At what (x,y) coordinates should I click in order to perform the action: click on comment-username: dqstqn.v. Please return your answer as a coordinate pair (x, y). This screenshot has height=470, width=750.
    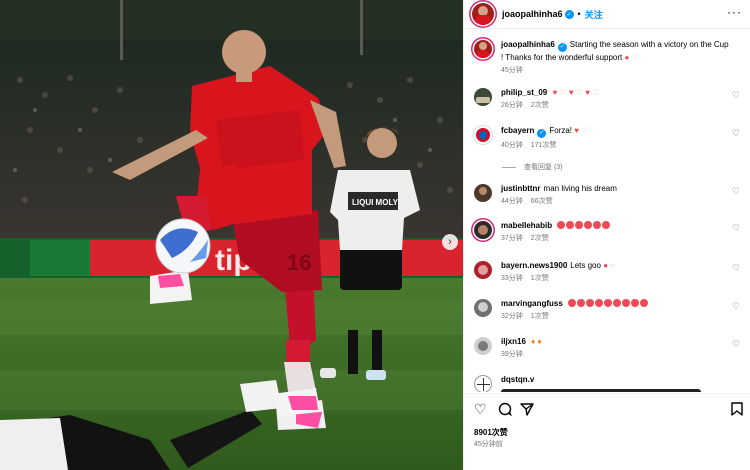
    Looking at the image, I should click on (517, 379).